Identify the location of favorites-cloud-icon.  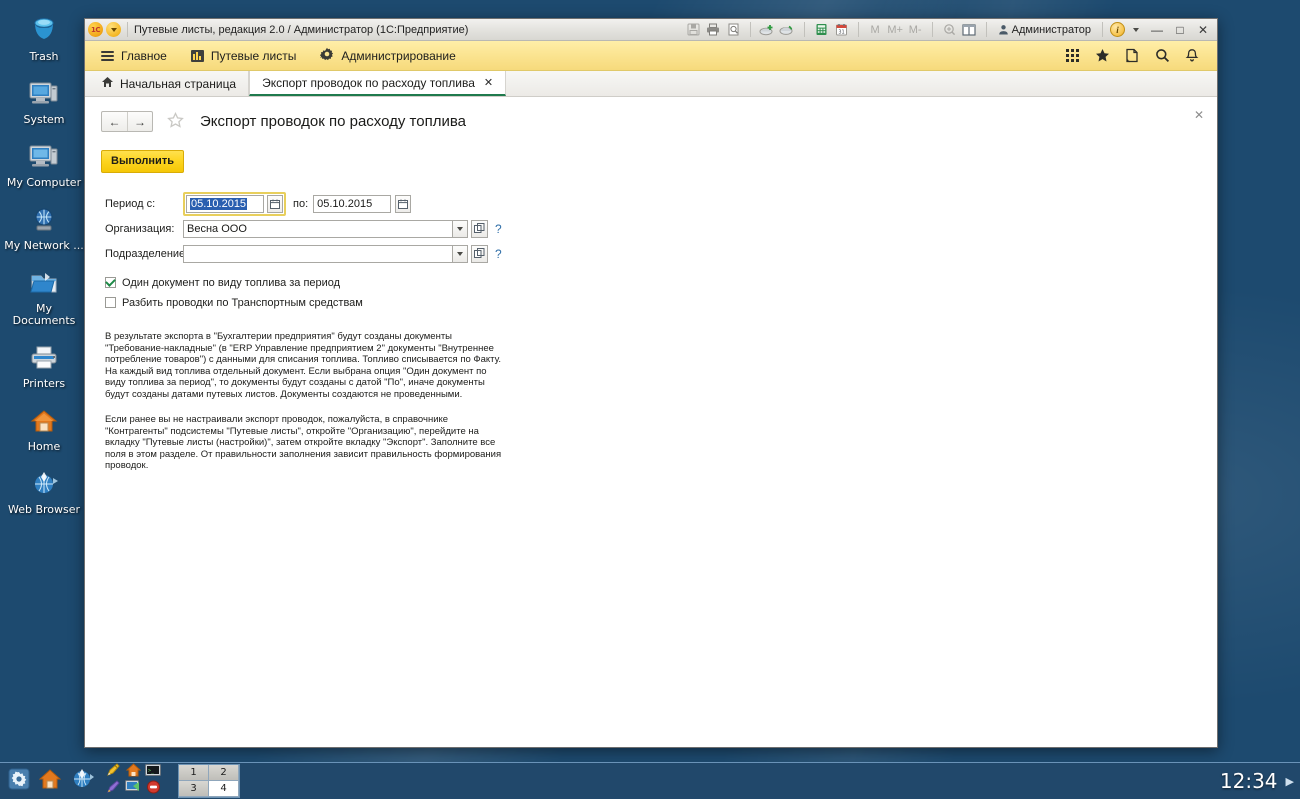
(787, 30).